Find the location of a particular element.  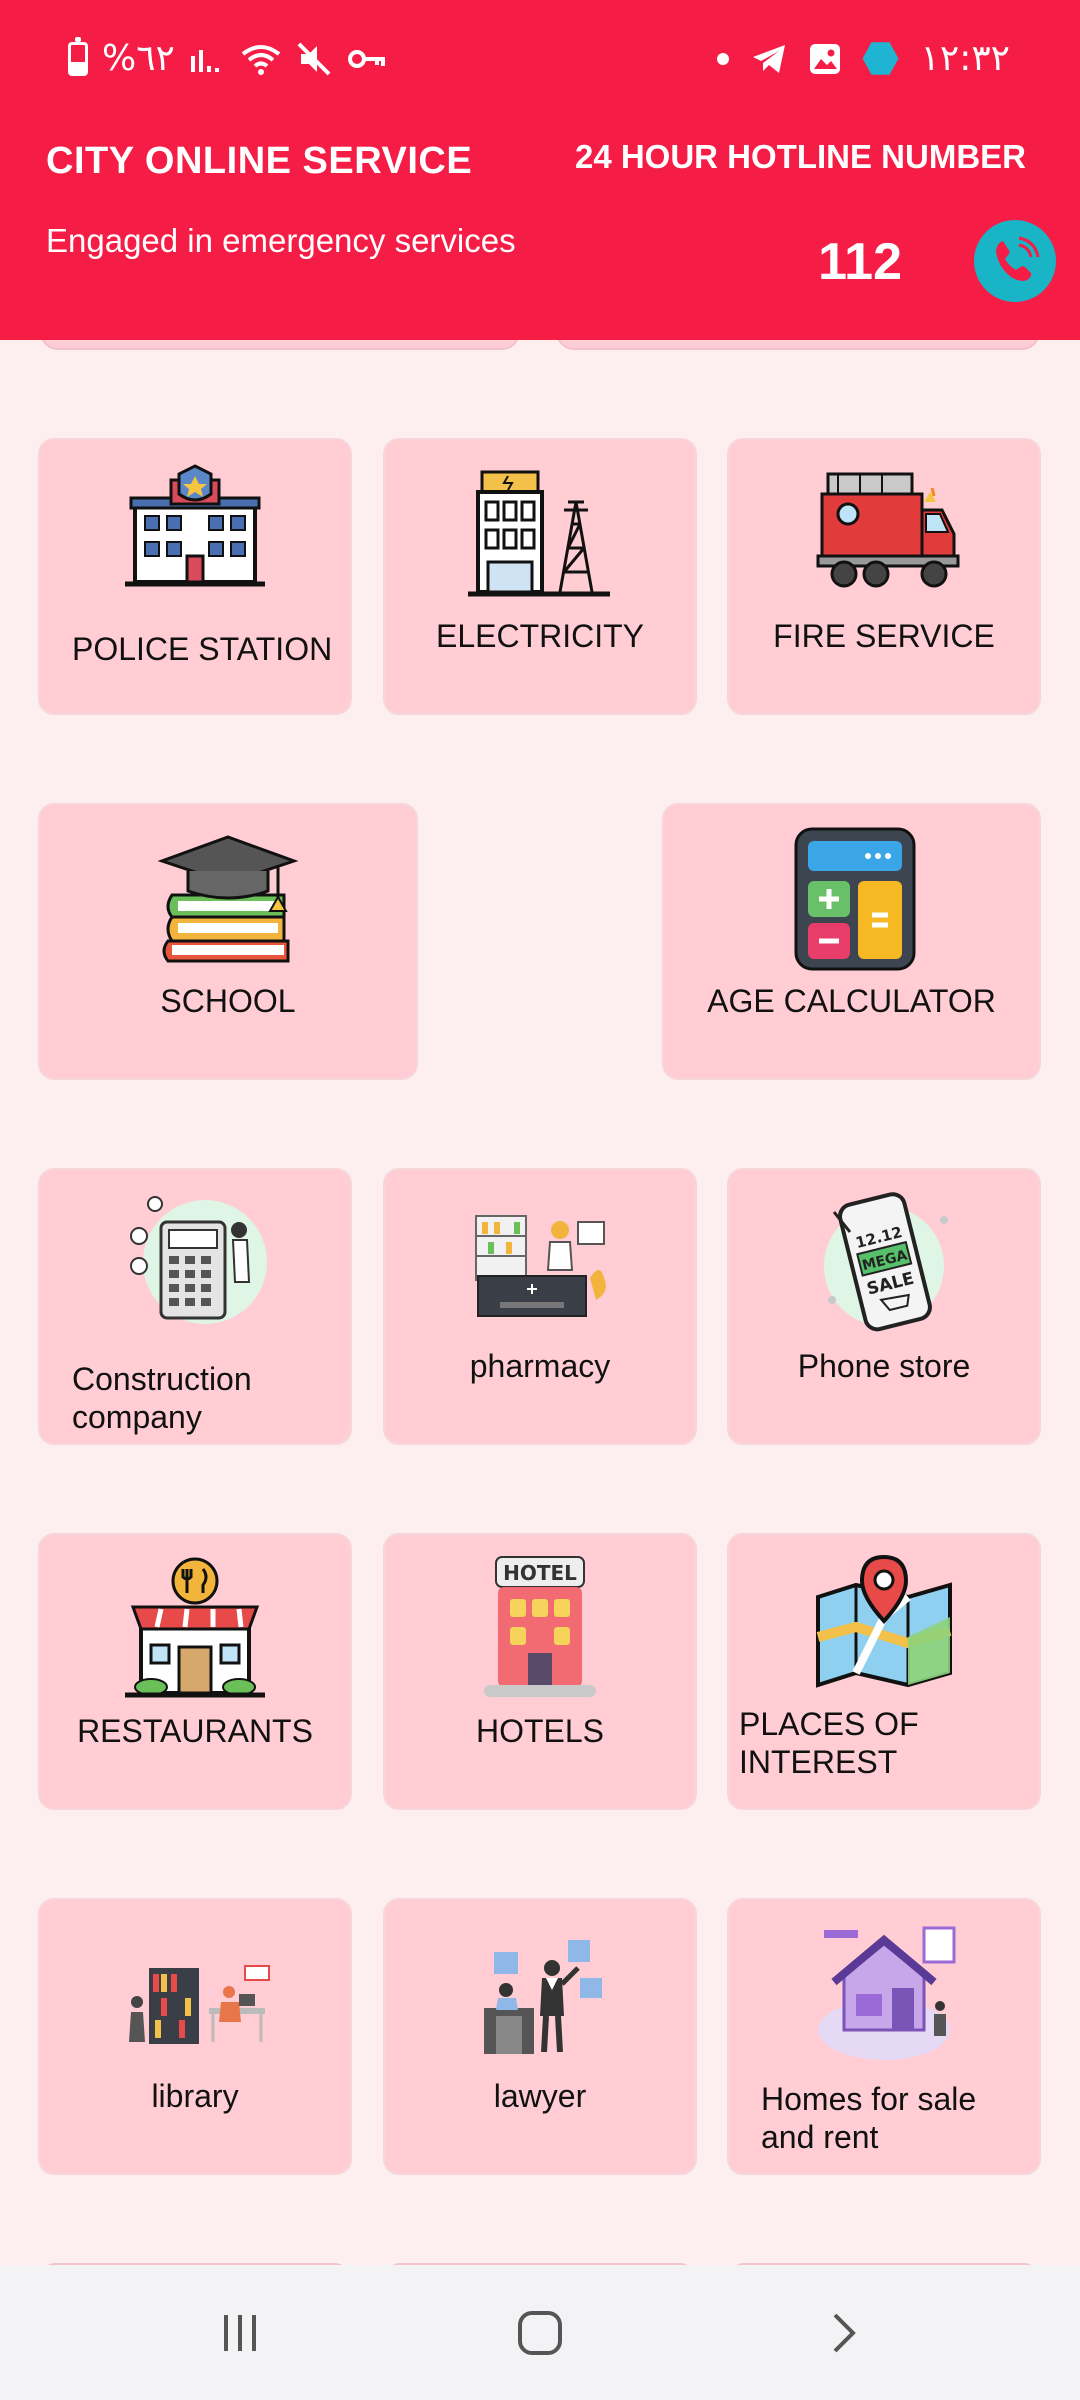

app-subtitle: Engaged in emergency services is located at coordinates (281, 240).